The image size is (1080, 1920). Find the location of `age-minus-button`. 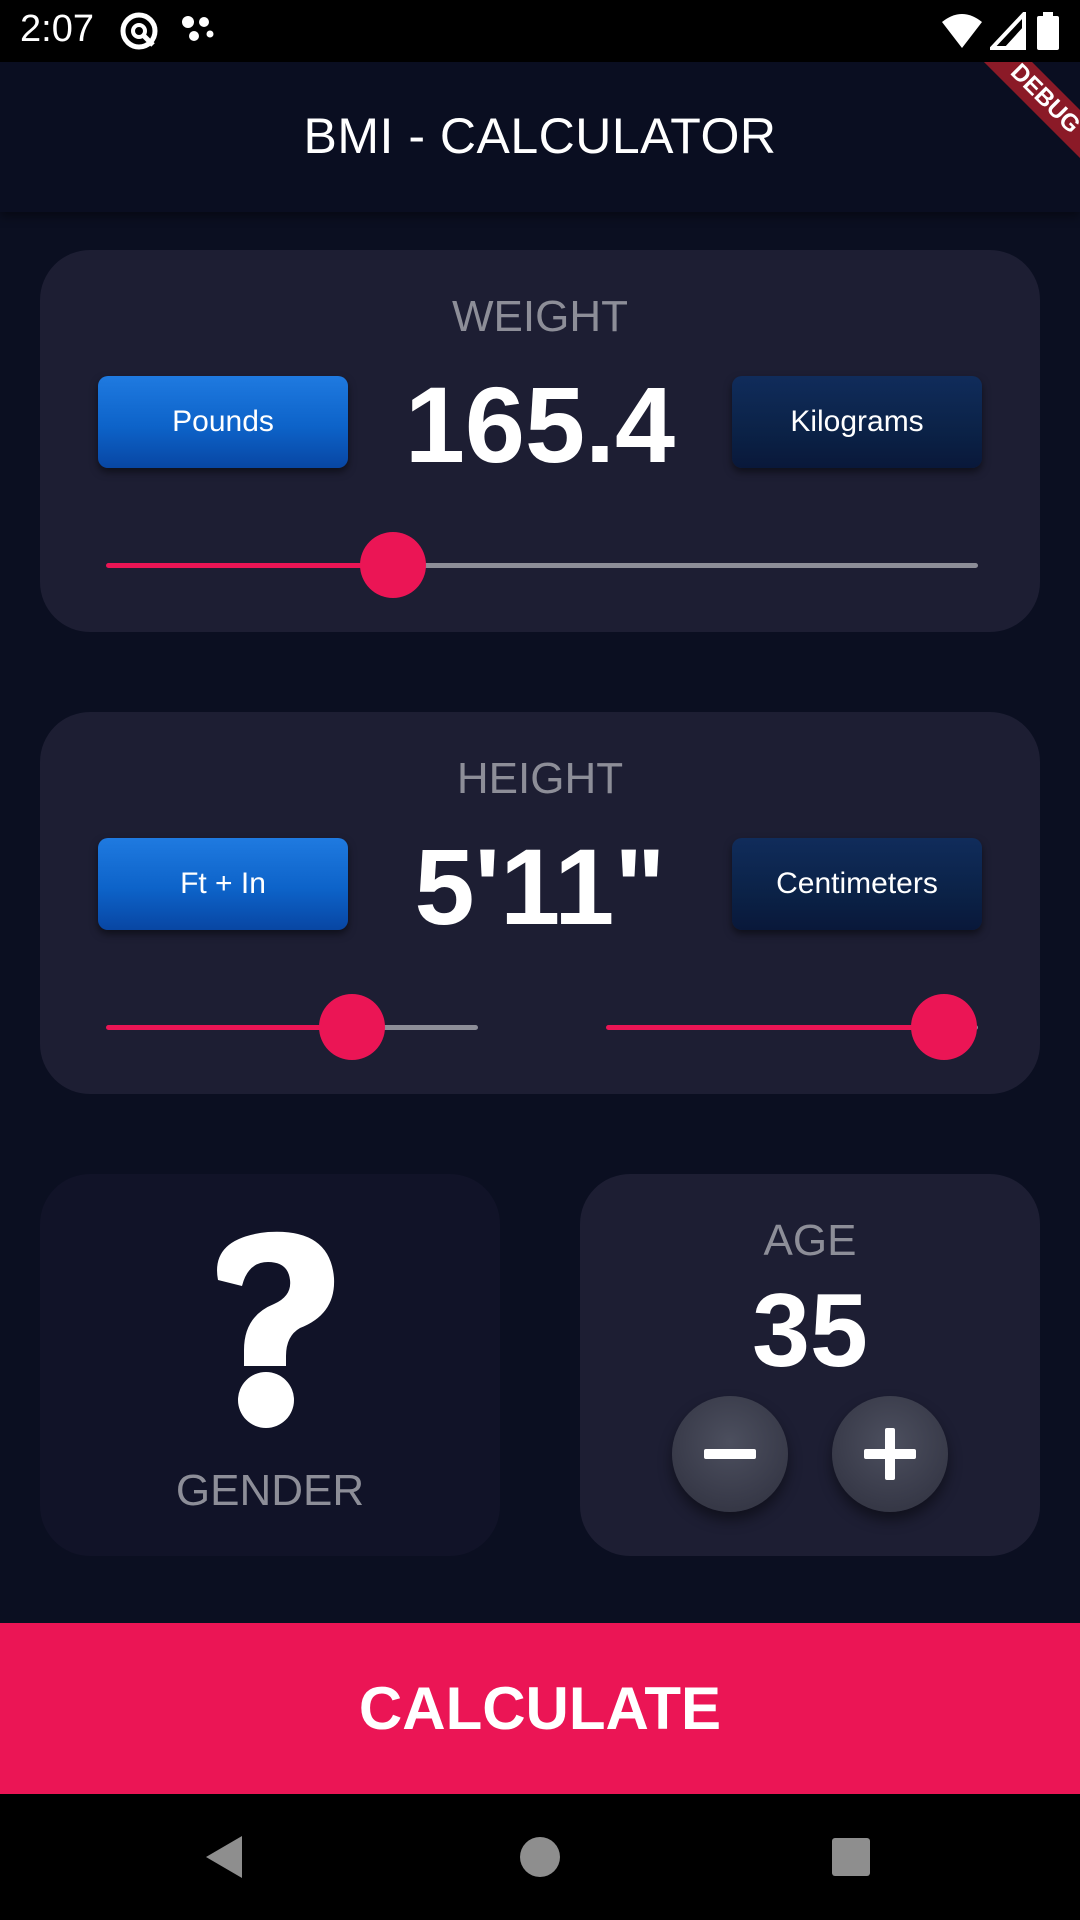

age-minus-button is located at coordinates (730, 1454).